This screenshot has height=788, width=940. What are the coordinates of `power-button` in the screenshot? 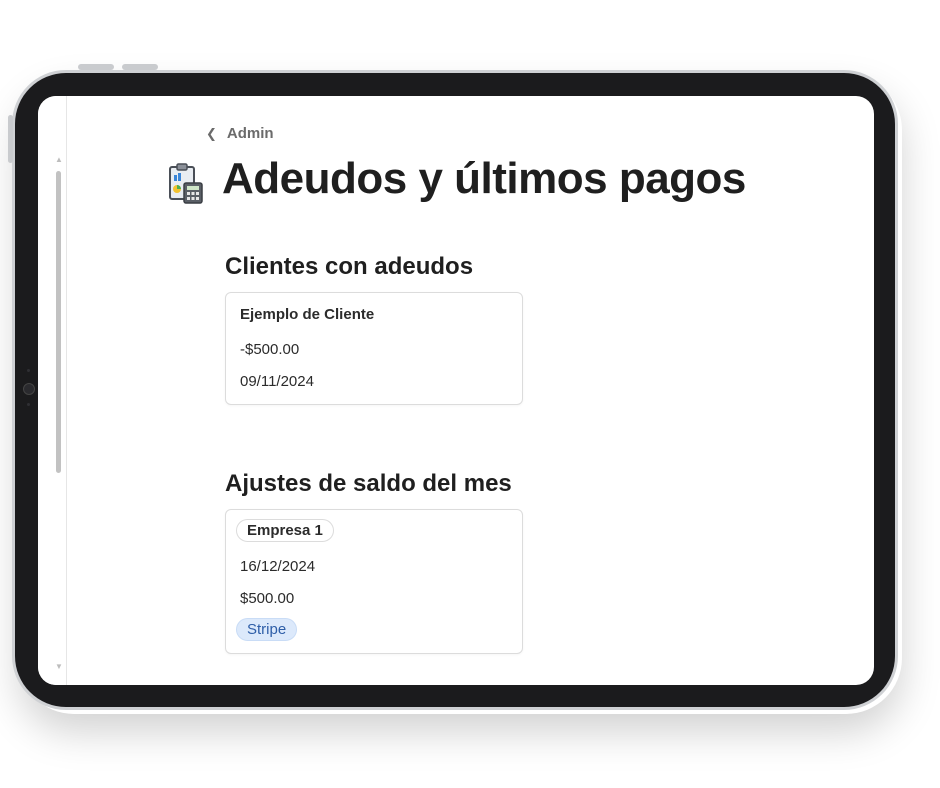 It's located at (10, 139).